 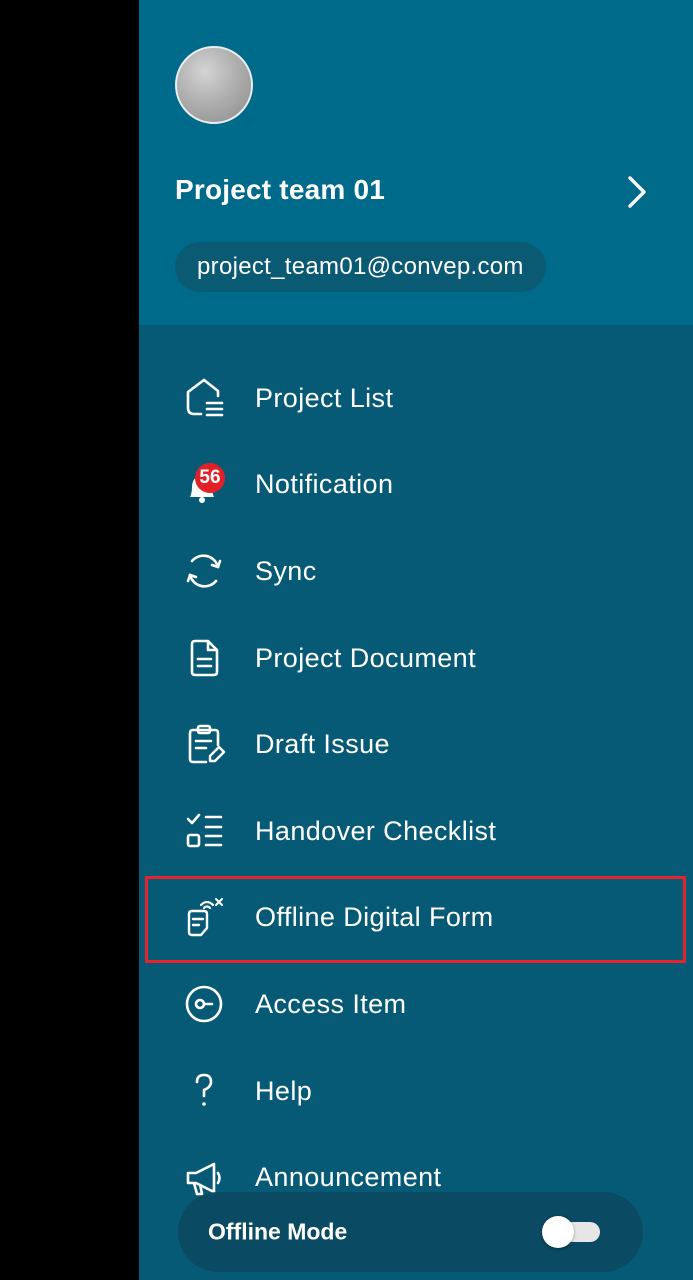 I want to click on profile-name: Project team 01, so click(x=280, y=189).